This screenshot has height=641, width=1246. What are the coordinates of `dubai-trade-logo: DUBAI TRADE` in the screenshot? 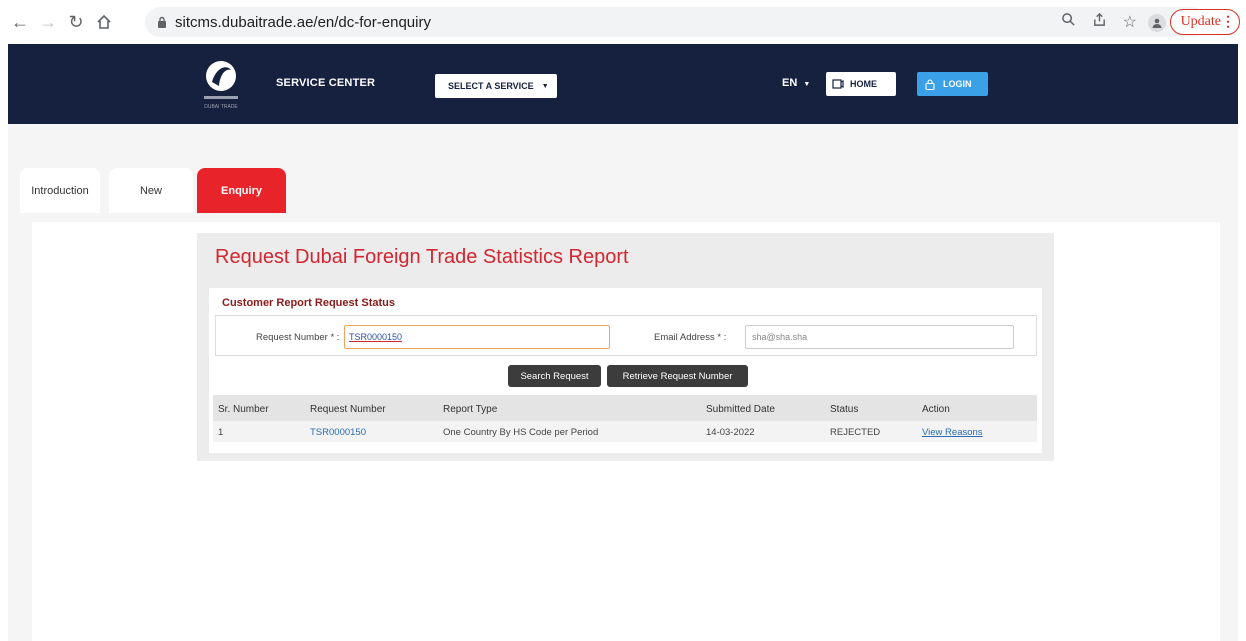 It's located at (221, 85).